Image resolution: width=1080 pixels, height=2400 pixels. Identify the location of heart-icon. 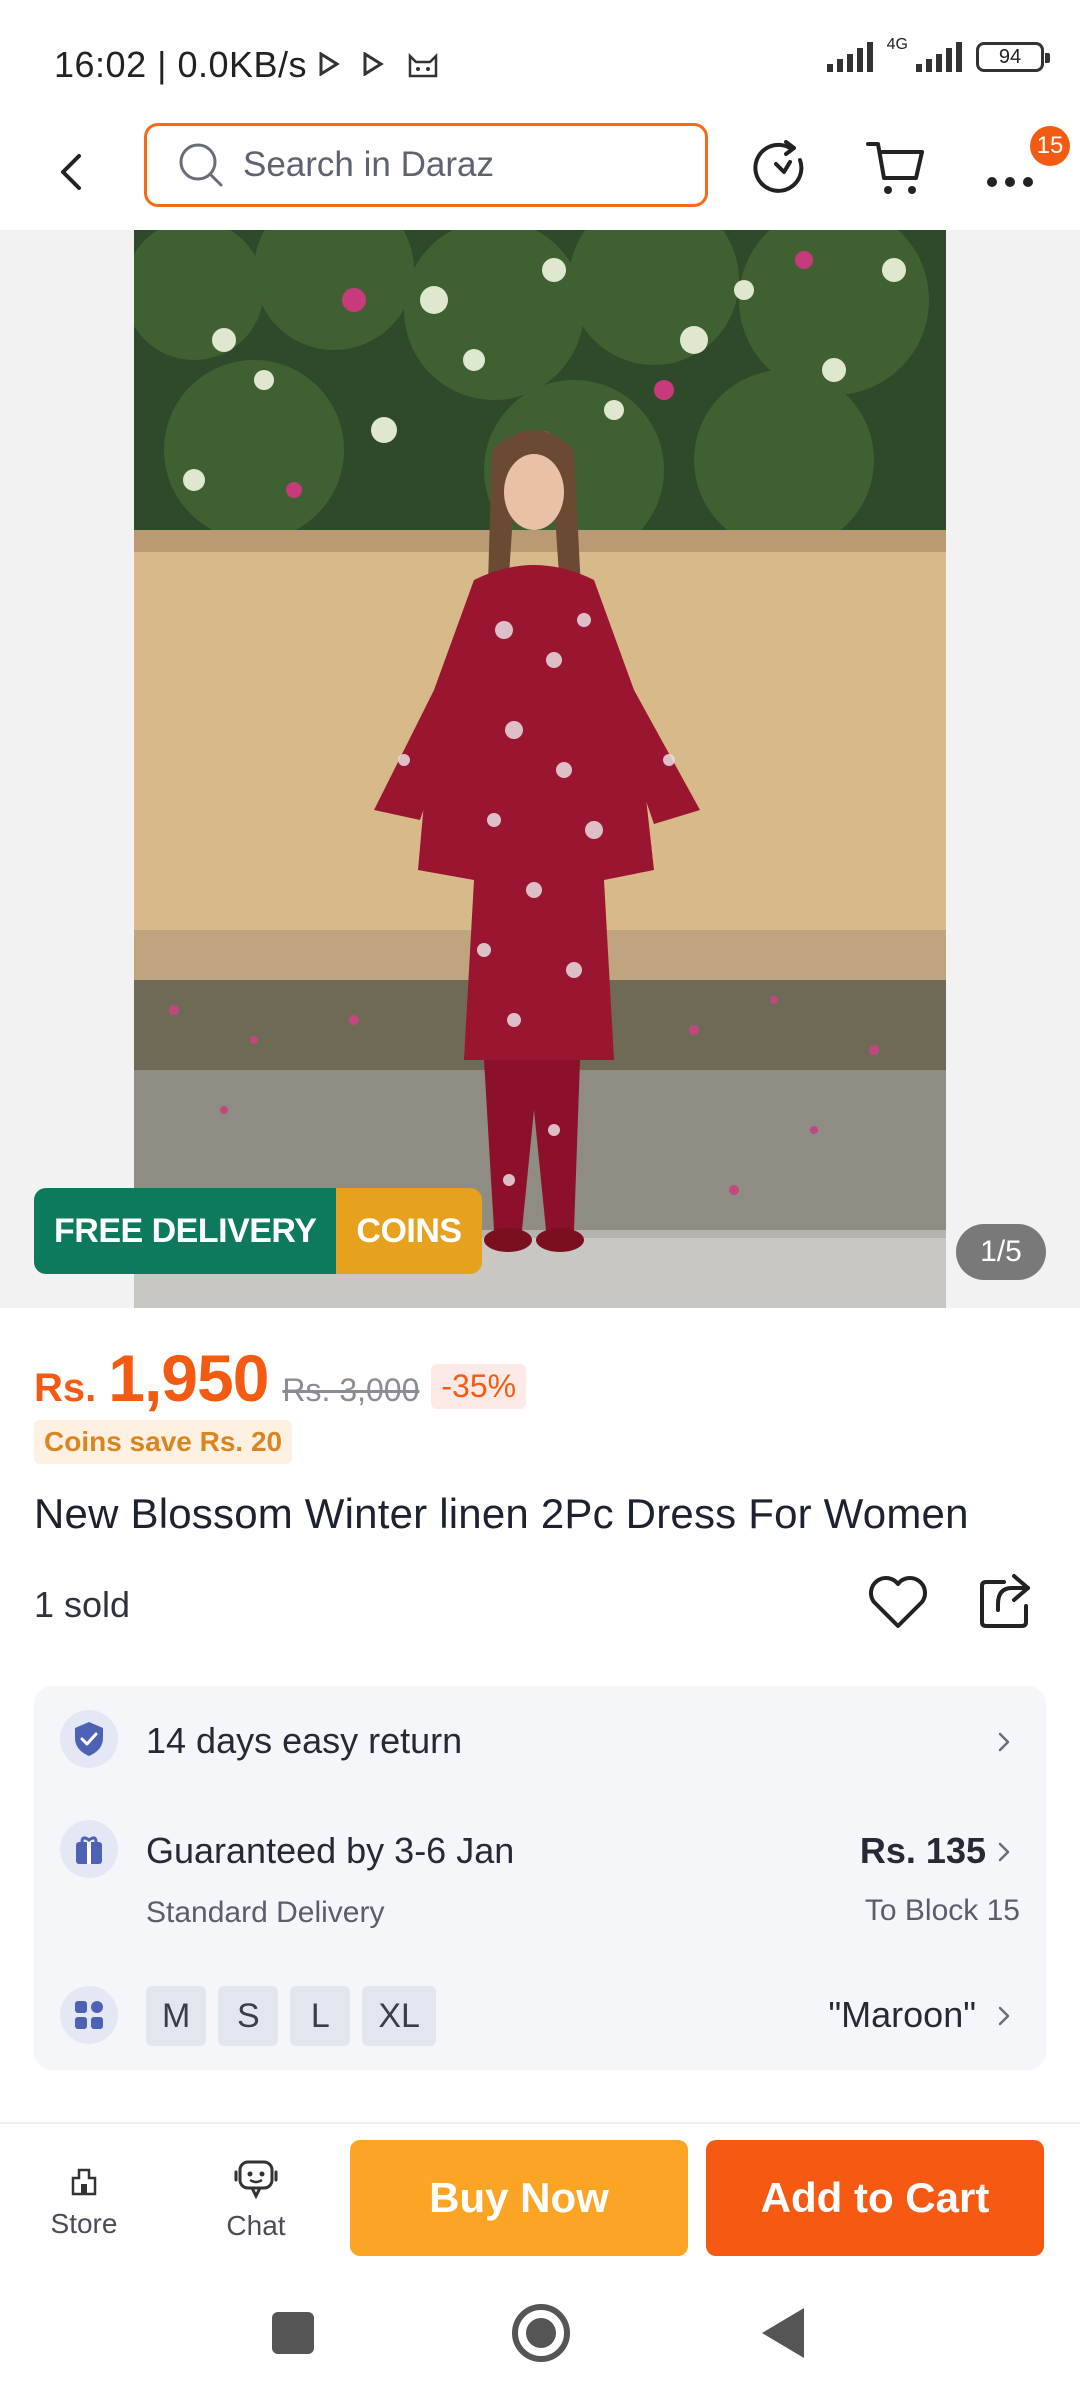
(898, 1602).